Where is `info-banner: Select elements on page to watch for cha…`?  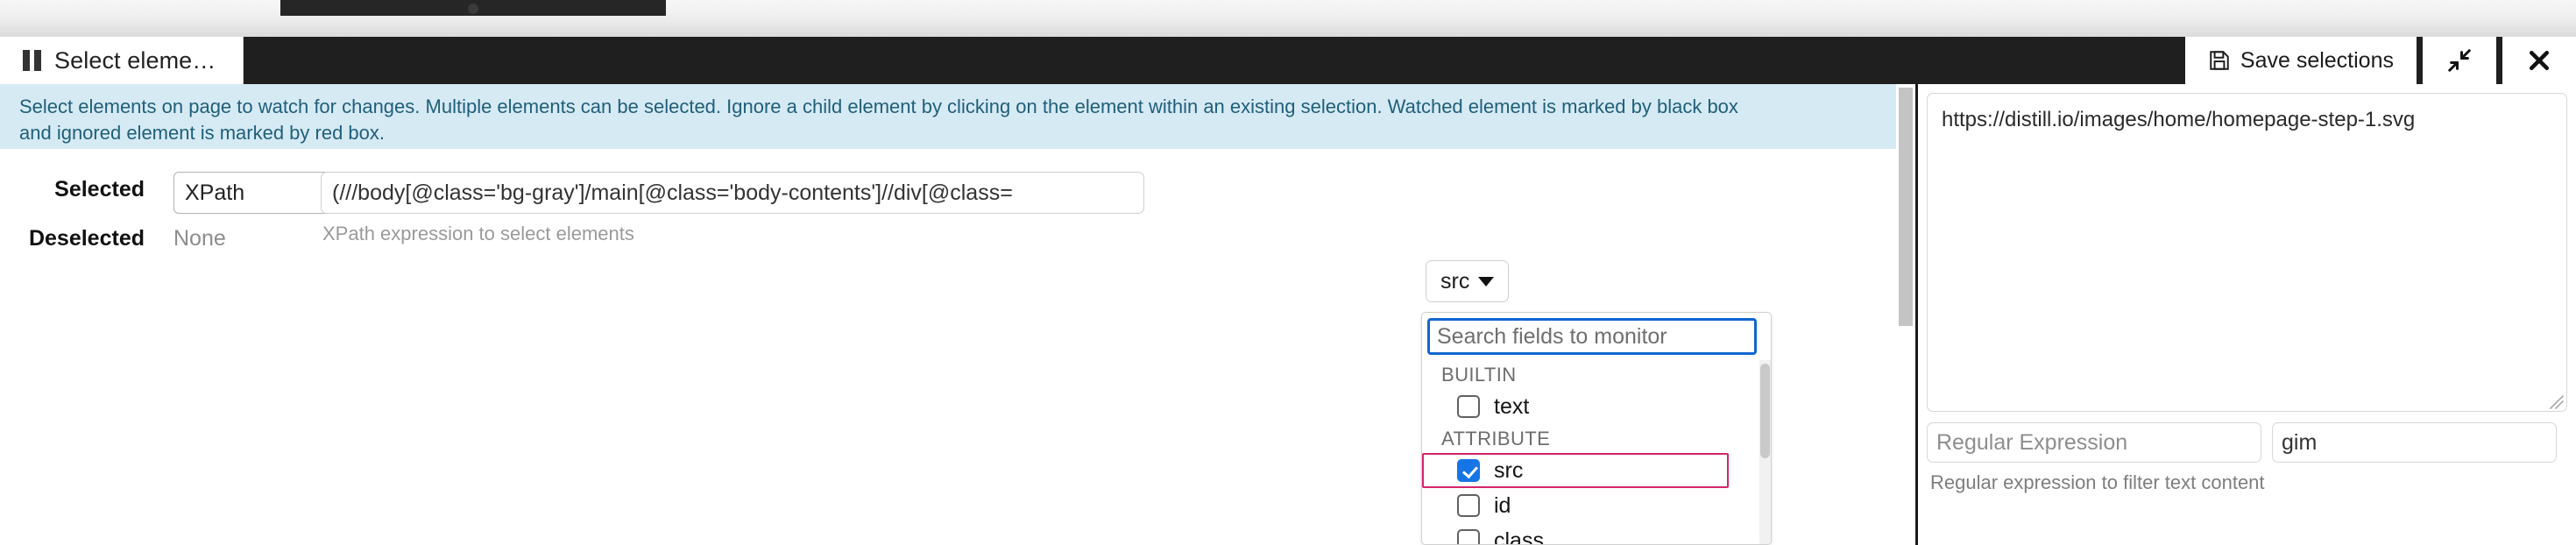
info-banner: Select elements on page to watch for cha… is located at coordinates (957, 116).